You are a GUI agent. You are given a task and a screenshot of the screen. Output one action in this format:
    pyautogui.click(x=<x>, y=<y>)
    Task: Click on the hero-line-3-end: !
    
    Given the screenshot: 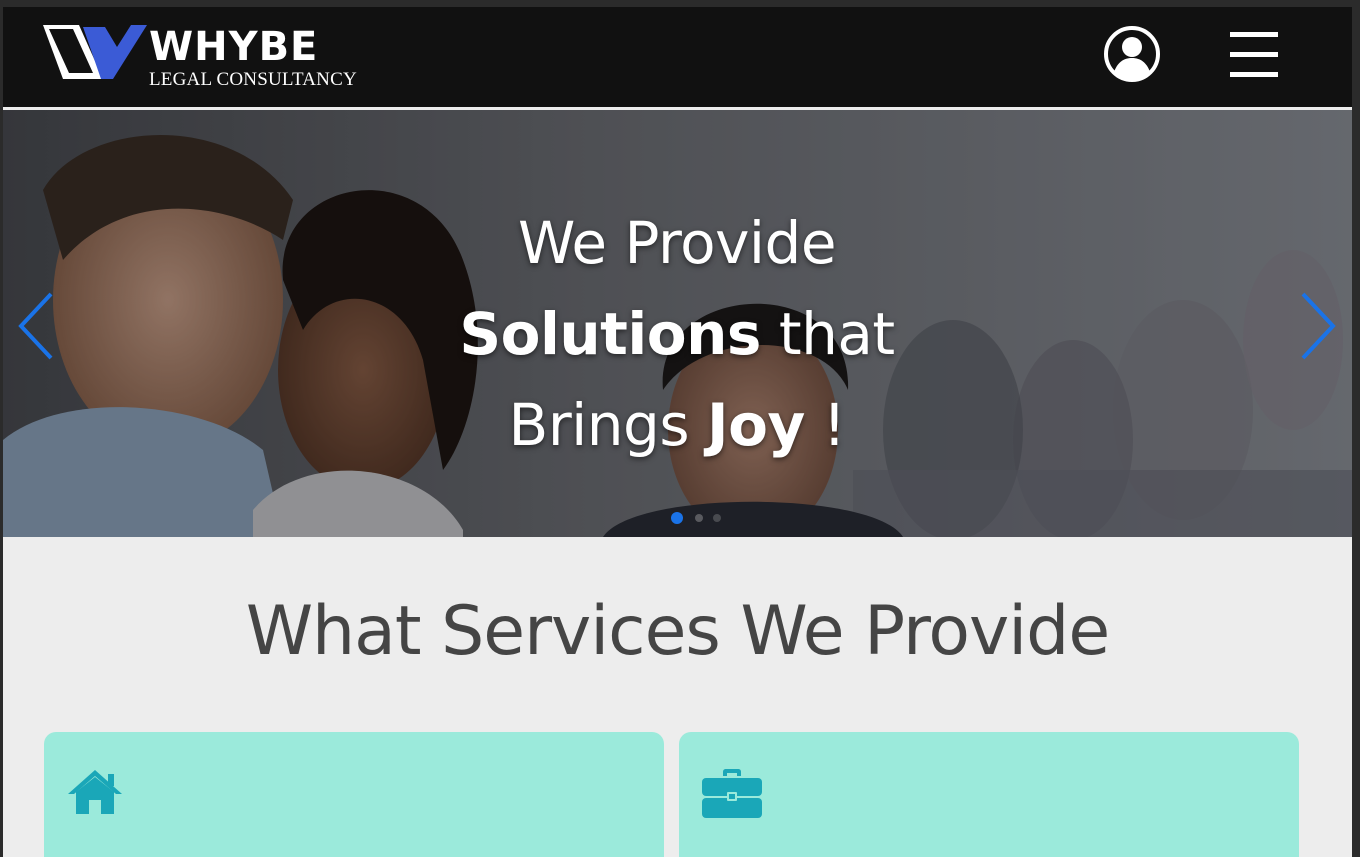 What is the action you would take?
    pyautogui.click(x=825, y=425)
    